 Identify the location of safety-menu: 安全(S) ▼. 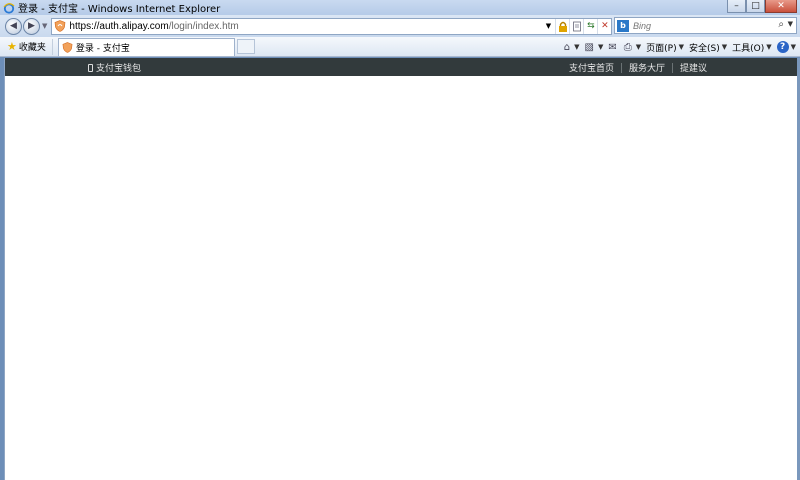
(708, 47).